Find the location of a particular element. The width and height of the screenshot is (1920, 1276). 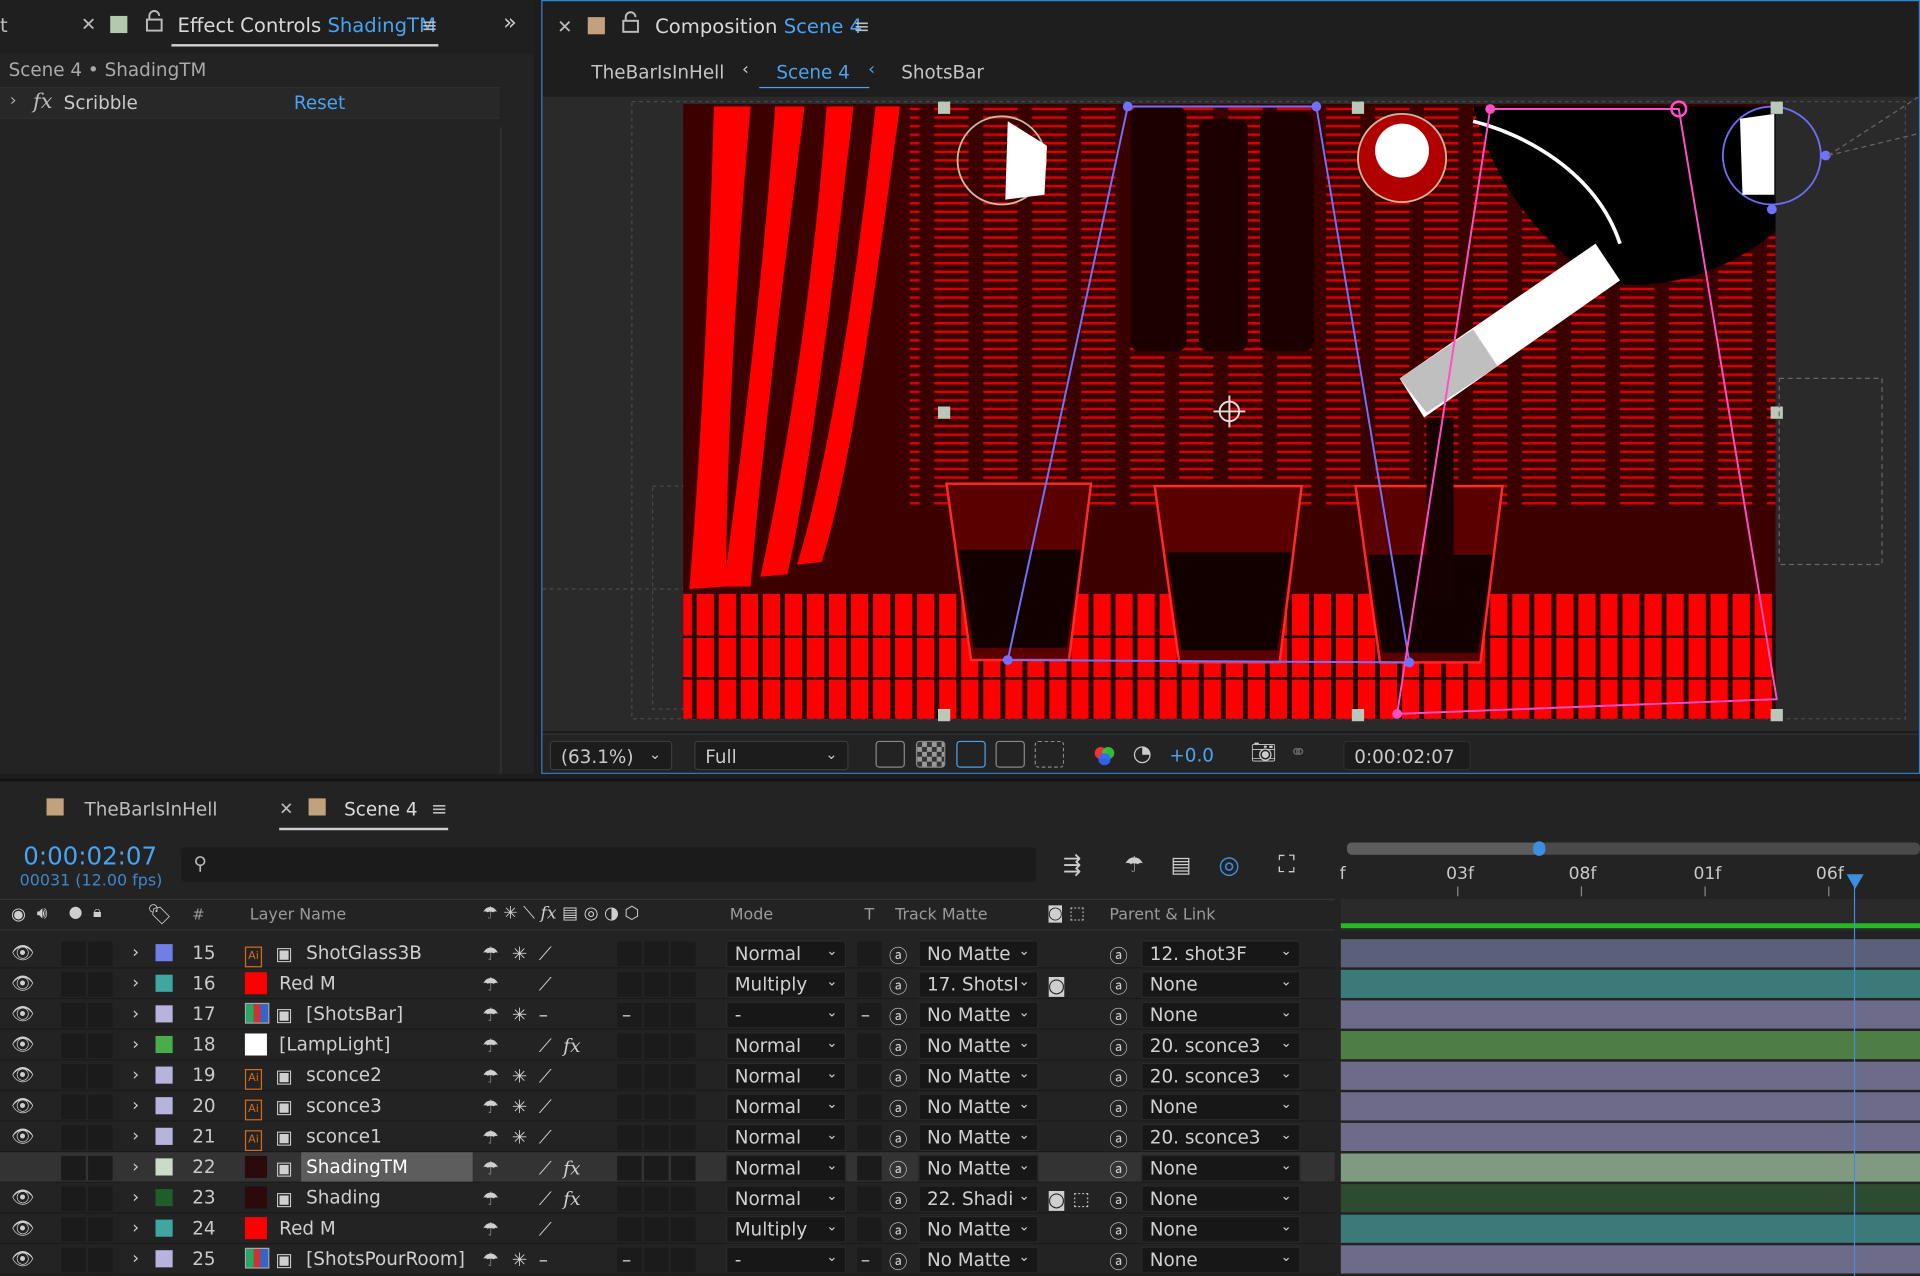

flow-item-thebarisinhell: TheBarIsInHell is located at coordinates (657, 72).